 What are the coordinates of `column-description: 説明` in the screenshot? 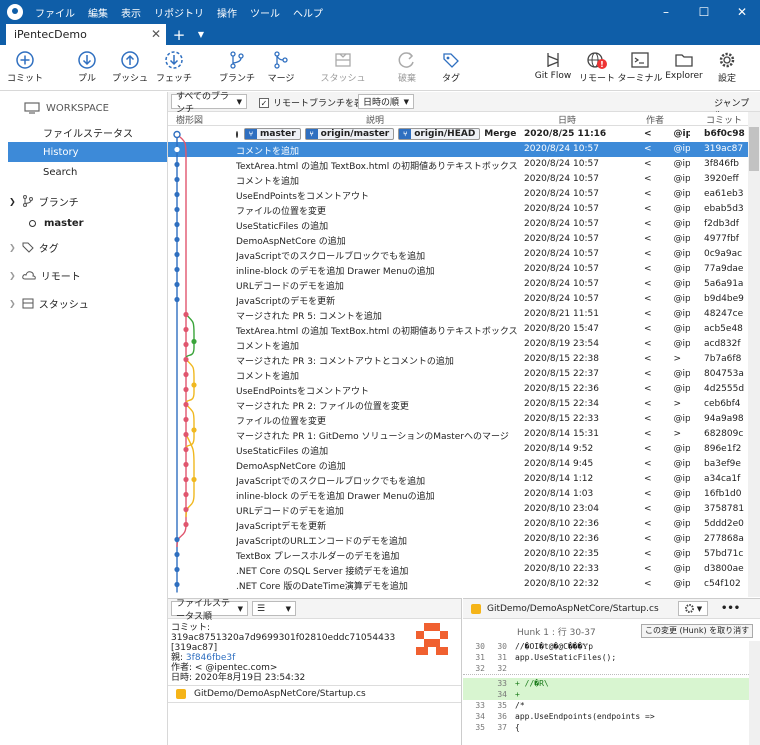 It's located at (375, 119).